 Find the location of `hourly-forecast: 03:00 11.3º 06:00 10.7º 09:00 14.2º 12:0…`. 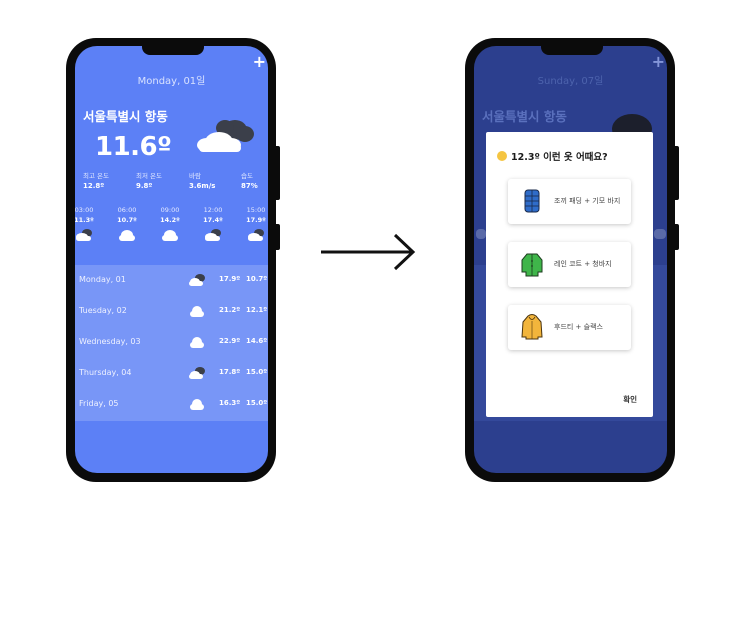

hourly-forecast: 03:00 11.3º 06:00 10.7º 09:00 14.2º 12:0… is located at coordinates (171, 229).